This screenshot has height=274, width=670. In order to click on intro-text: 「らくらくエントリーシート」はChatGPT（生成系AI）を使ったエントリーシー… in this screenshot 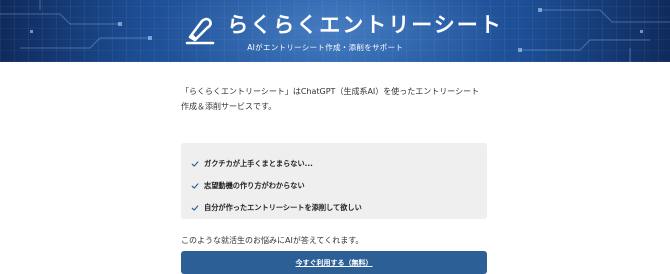, I will do `click(330, 99)`.